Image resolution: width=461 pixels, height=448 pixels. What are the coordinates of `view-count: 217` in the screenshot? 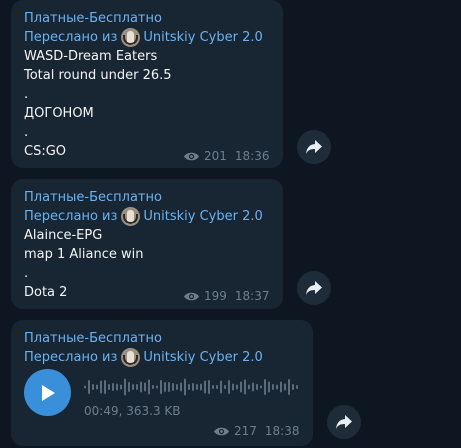 It's located at (245, 431).